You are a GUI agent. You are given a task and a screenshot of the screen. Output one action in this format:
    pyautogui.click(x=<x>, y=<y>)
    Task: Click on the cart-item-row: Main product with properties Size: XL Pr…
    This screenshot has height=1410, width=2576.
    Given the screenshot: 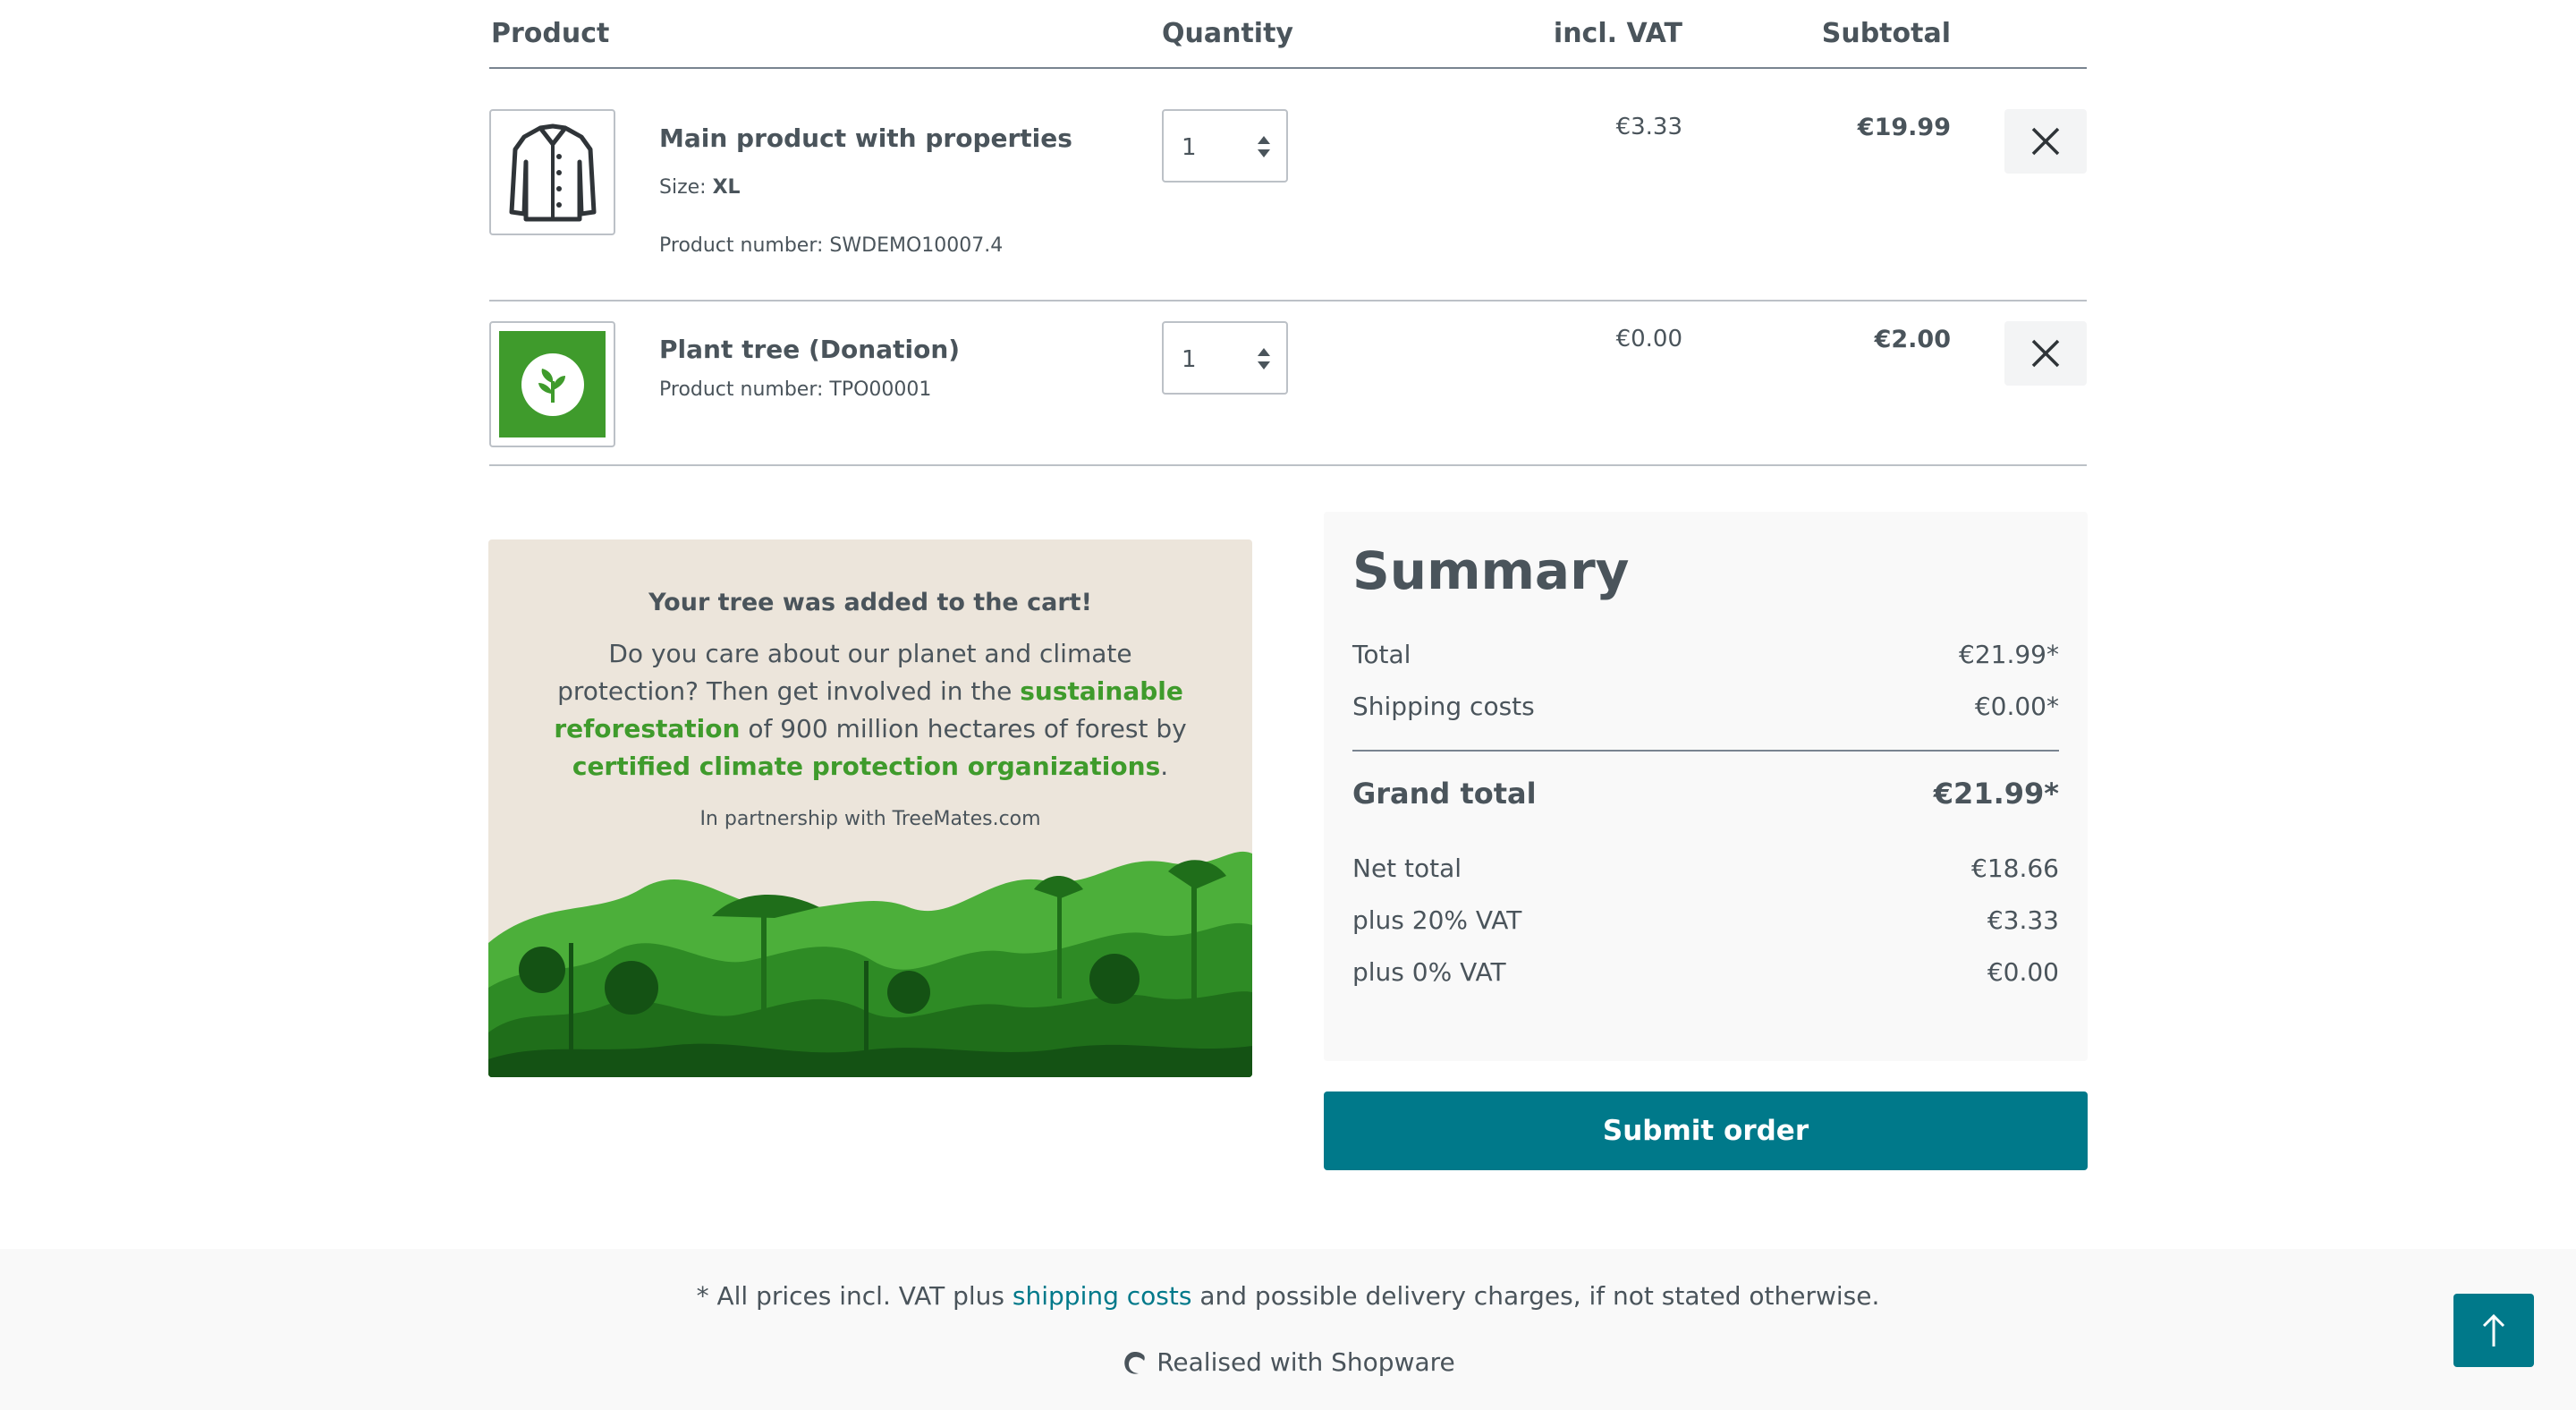 What is the action you would take?
    pyautogui.click(x=1288, y=185)
    